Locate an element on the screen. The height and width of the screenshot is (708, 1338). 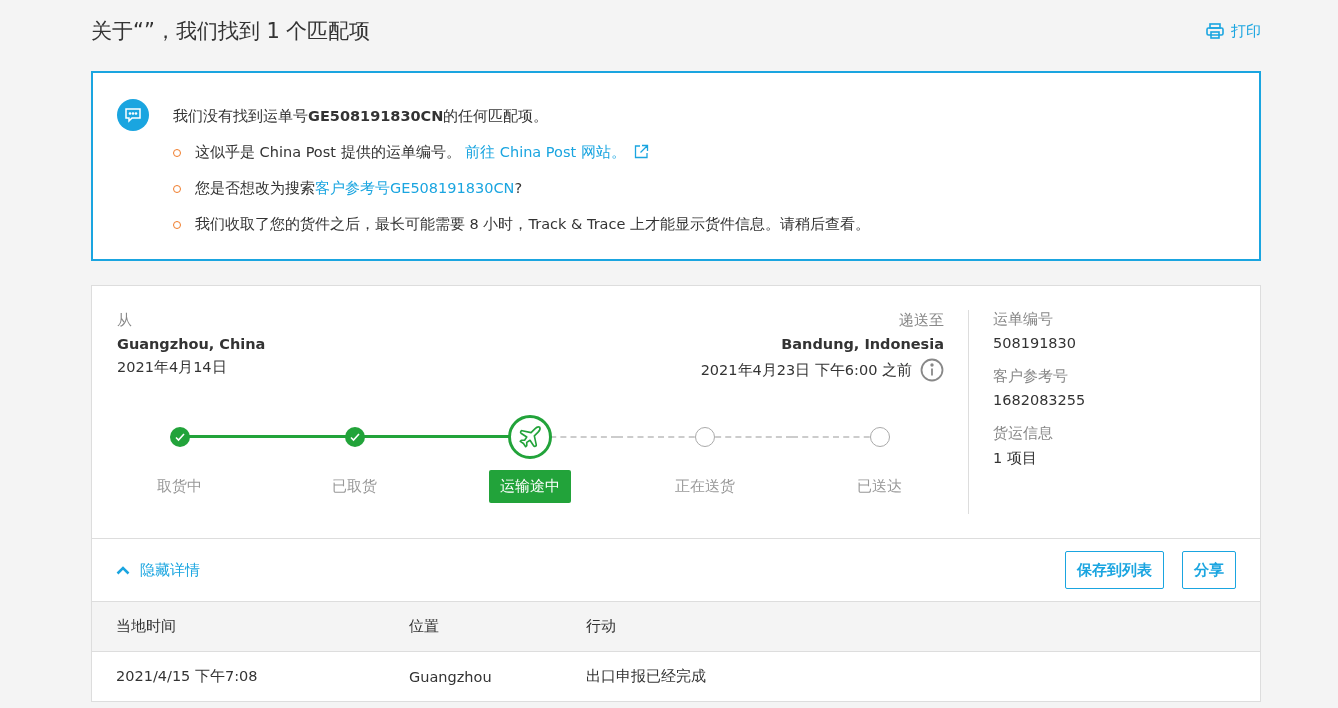
action-button: 分享 is located at coordinates (1209, 570).